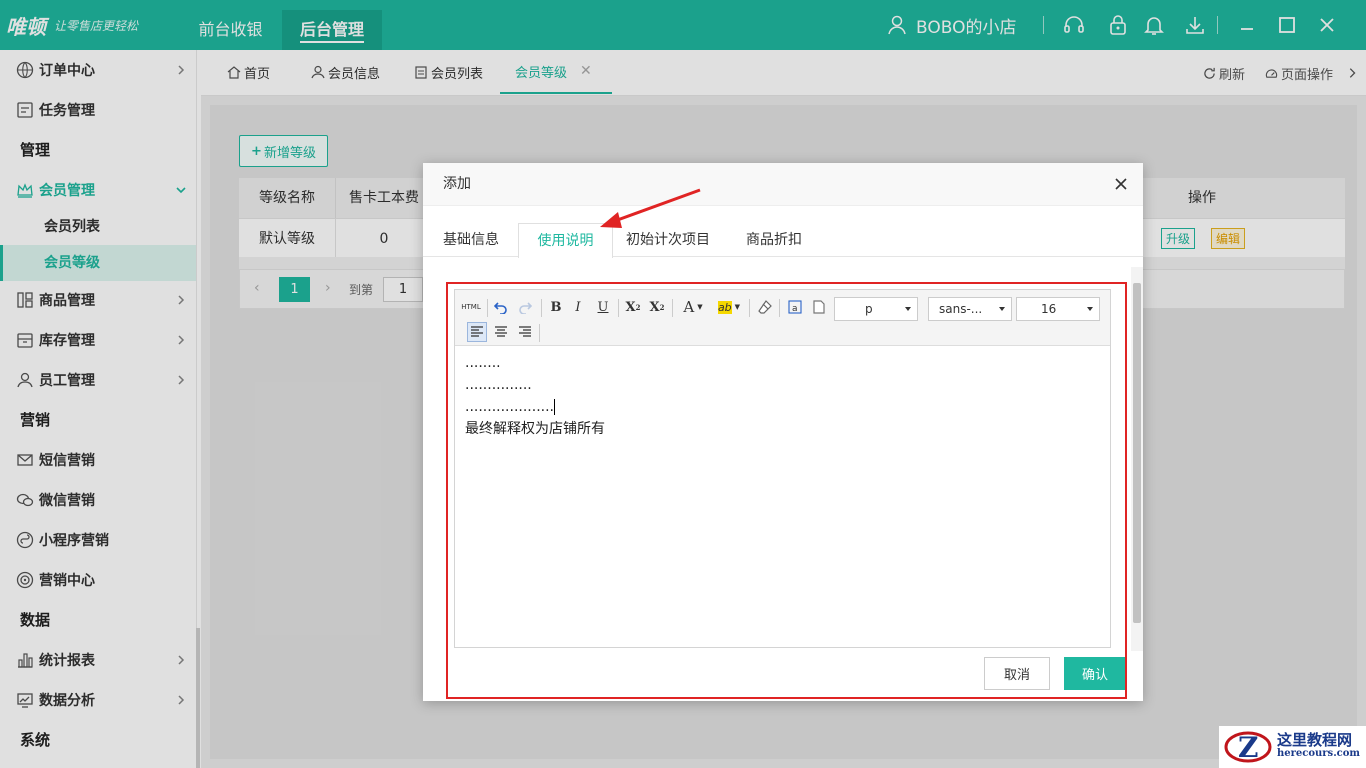  I want to click on tab-initial-items: 初始计次项目, so click(668, 240).